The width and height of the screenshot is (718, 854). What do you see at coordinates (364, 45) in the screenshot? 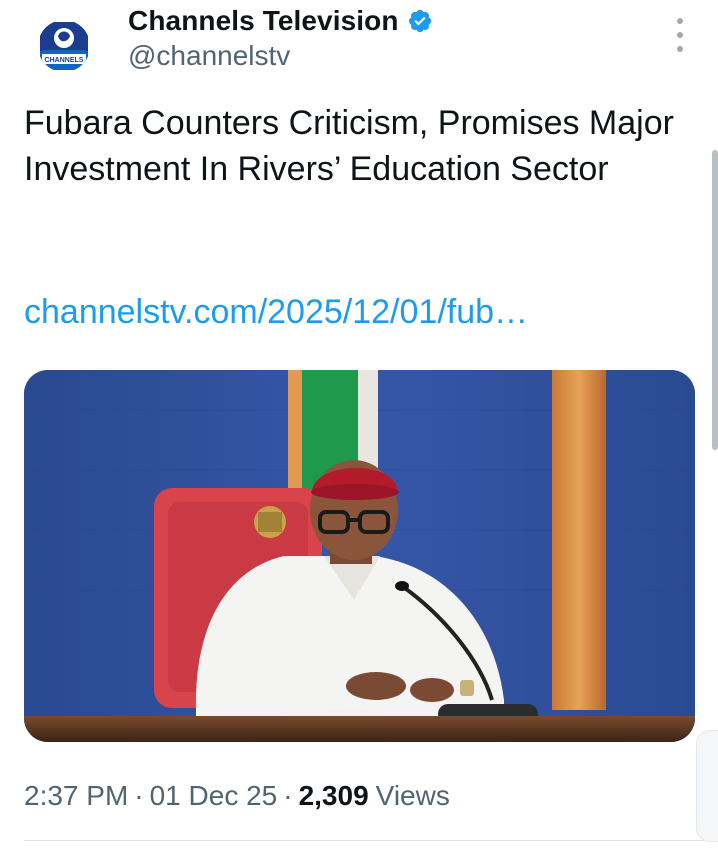
I see `post-header: CHANNELS Channels Television @channelstv` at bounding box center [364, 45].